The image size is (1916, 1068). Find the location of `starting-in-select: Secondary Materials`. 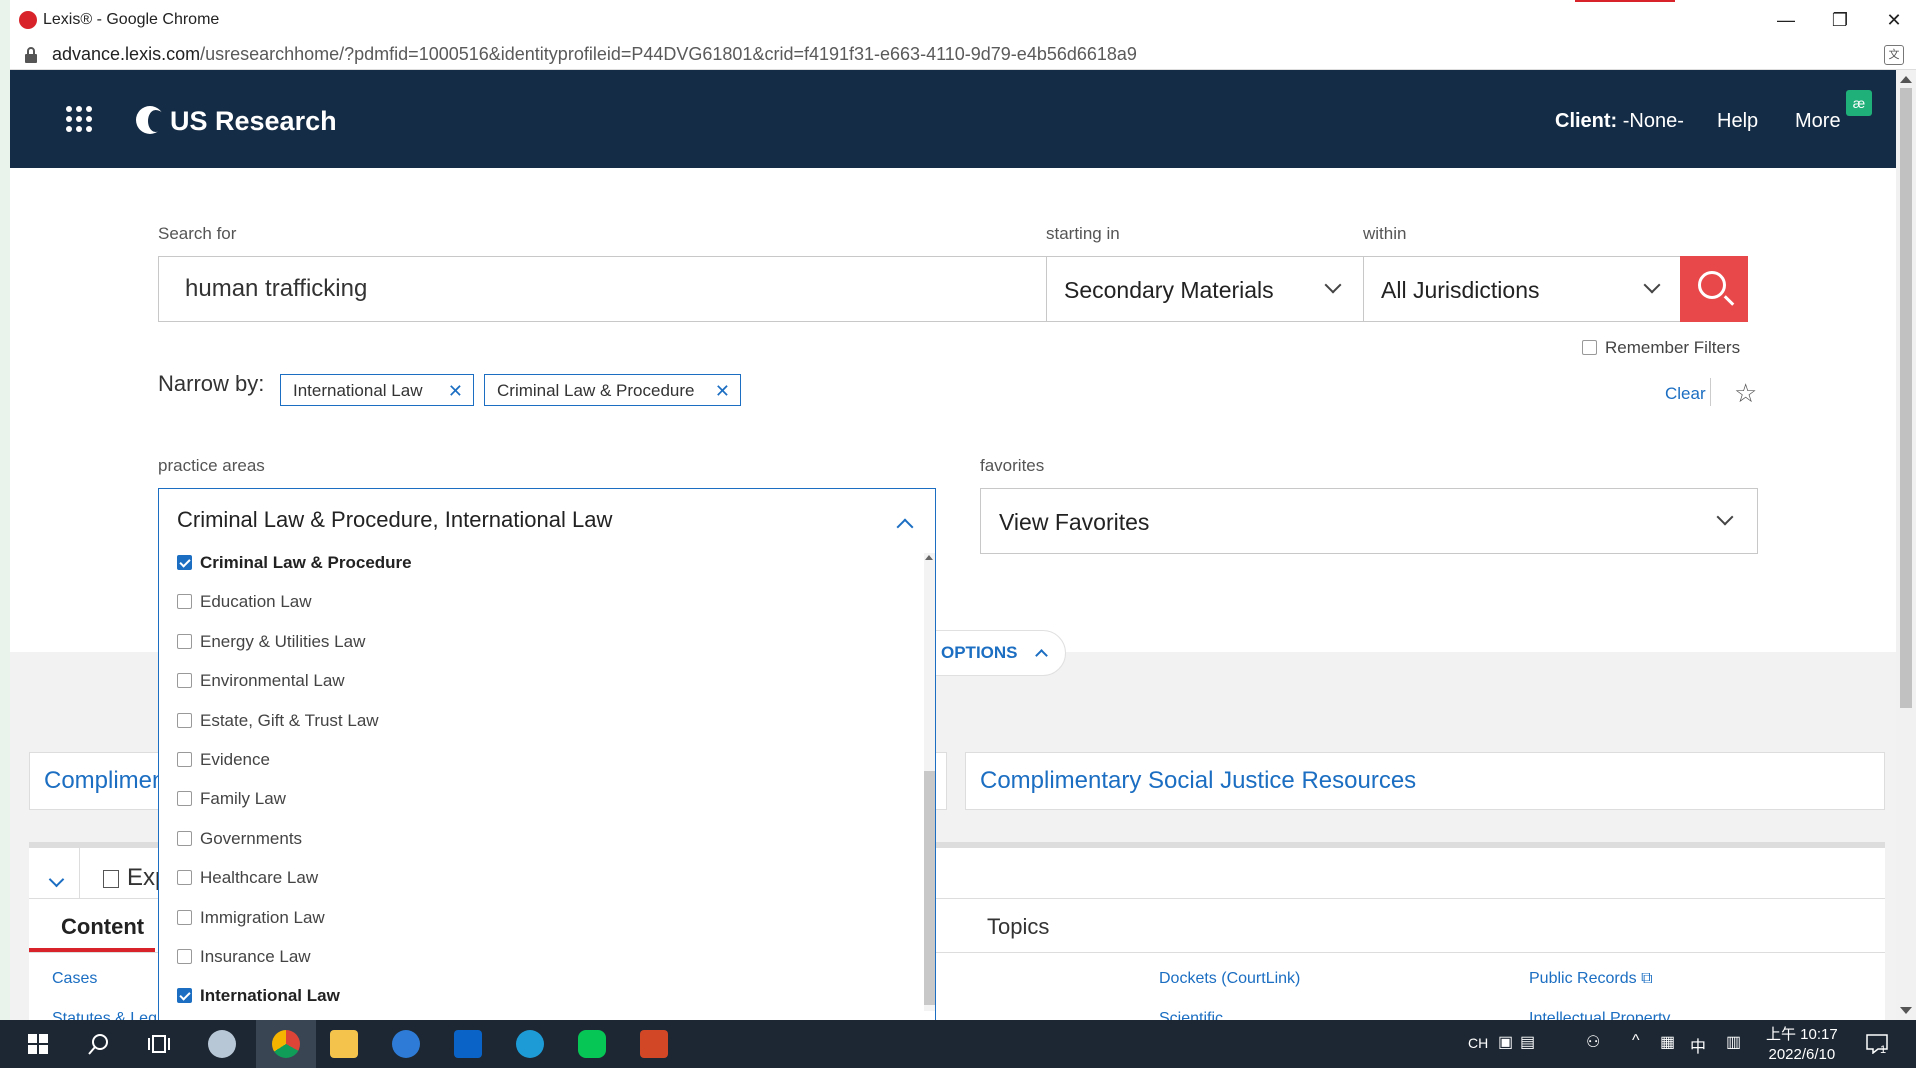

starting-in-select: Secondary Materials is located at coordinates (1205, 289).